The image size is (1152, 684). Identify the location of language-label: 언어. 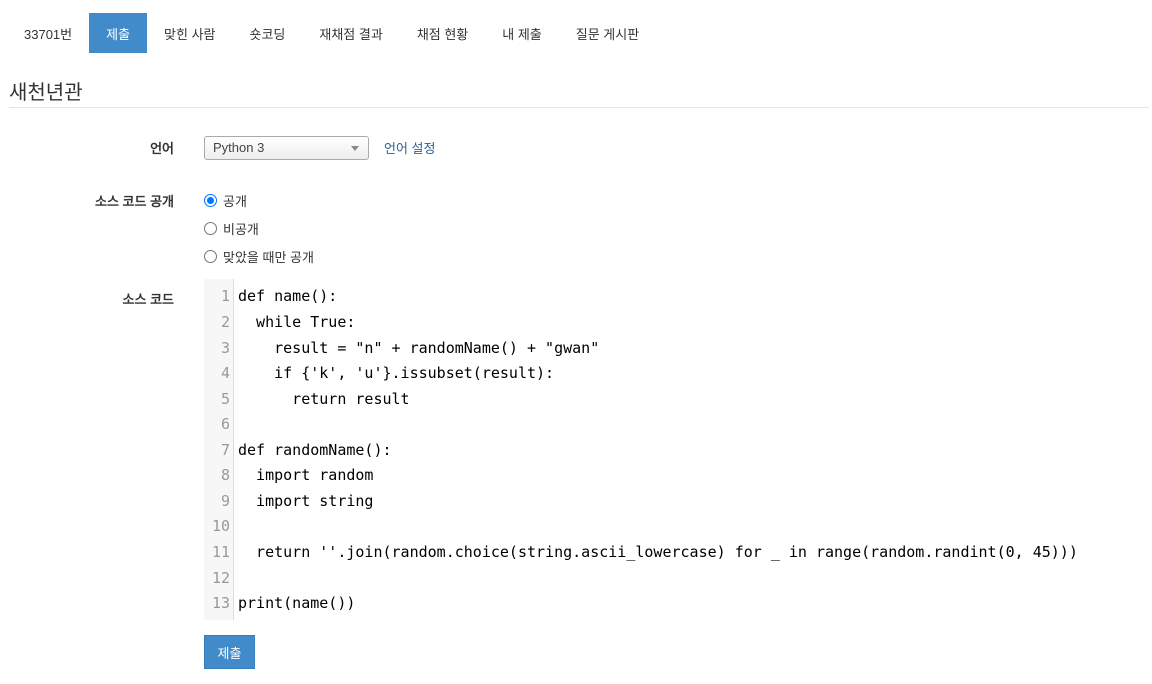
(162, 148).